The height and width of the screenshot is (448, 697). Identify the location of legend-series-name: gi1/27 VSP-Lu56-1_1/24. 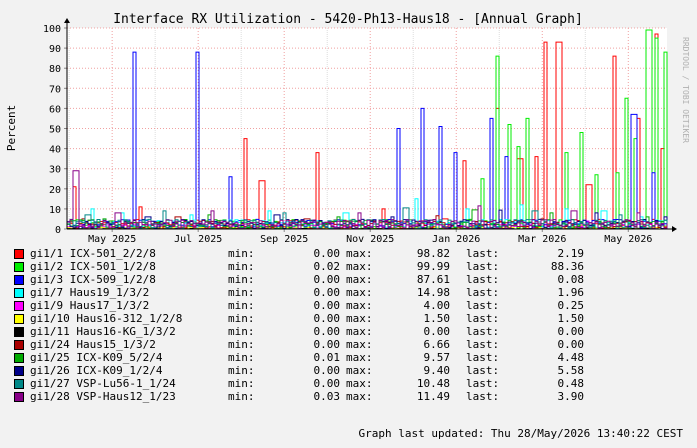
(103, 383).